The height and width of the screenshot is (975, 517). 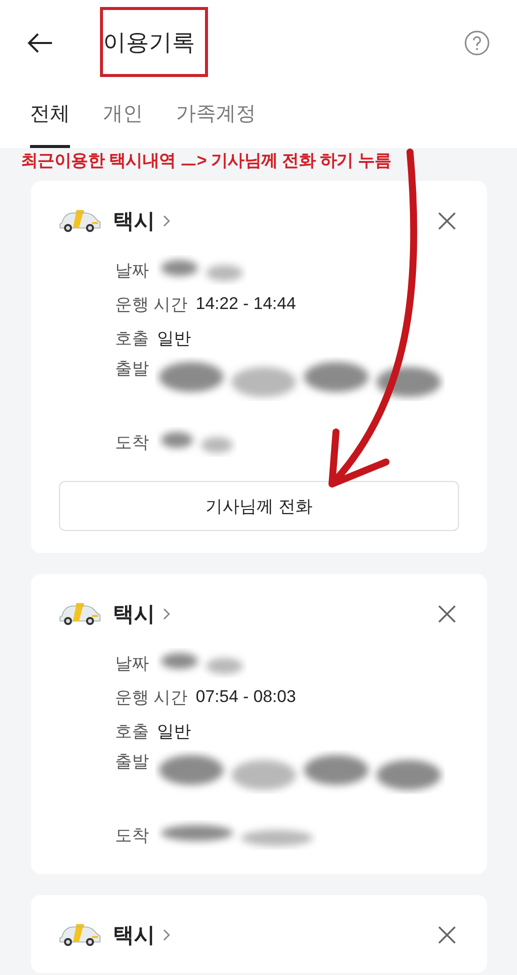 I want to click on tab: 개인, so click(x=123, y=116).